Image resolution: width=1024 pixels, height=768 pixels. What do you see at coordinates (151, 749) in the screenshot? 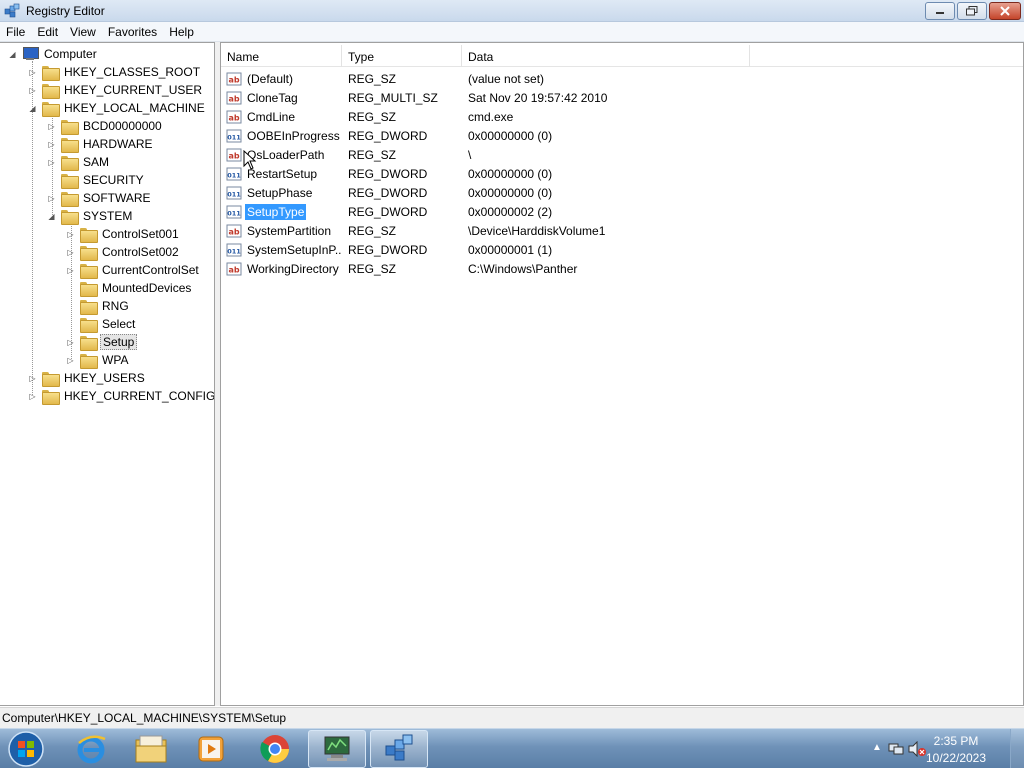
I see `taskbar-file-explorer` at bounding box center [151, 749].